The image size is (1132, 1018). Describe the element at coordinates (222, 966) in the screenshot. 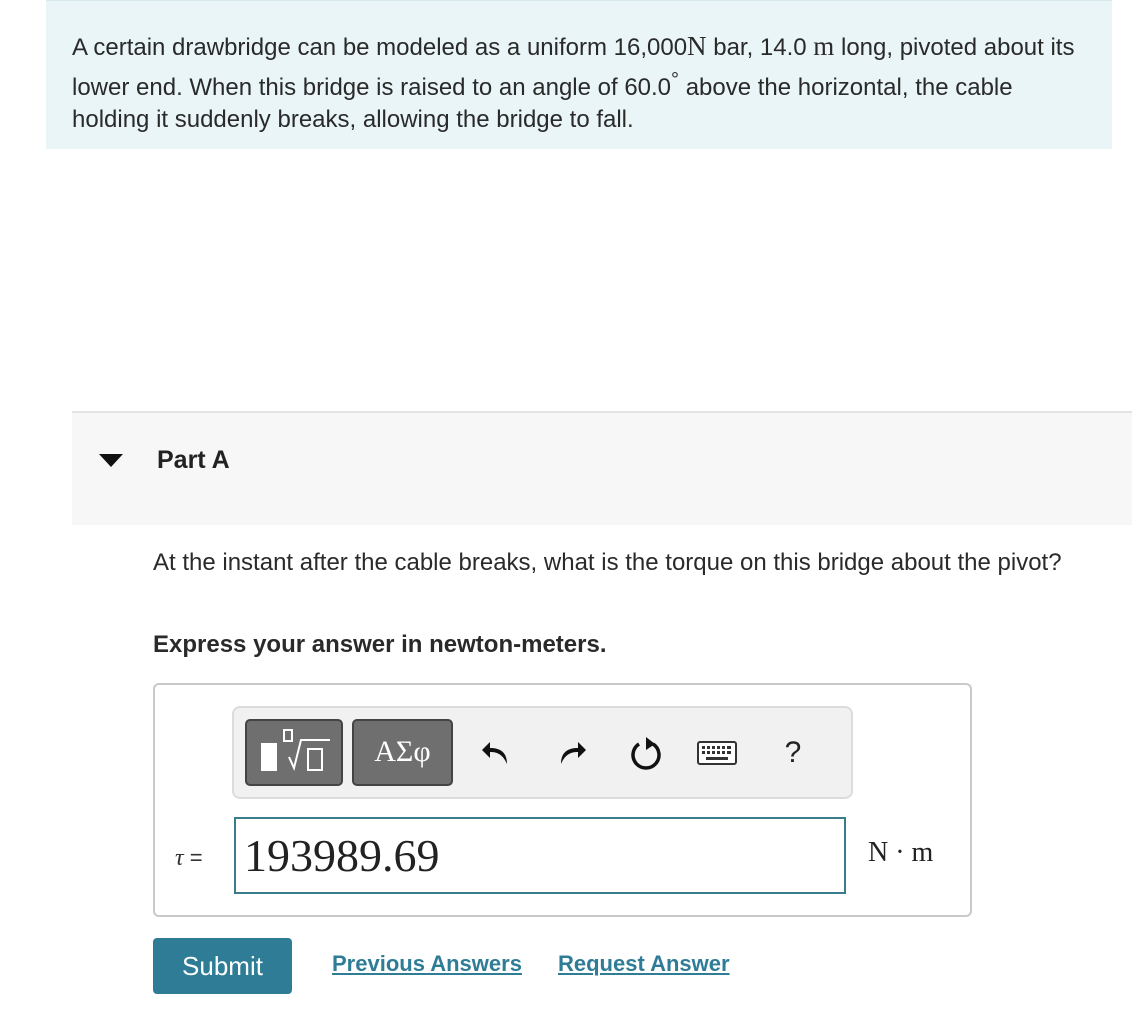

I see `submit-button: Submit` at that location.